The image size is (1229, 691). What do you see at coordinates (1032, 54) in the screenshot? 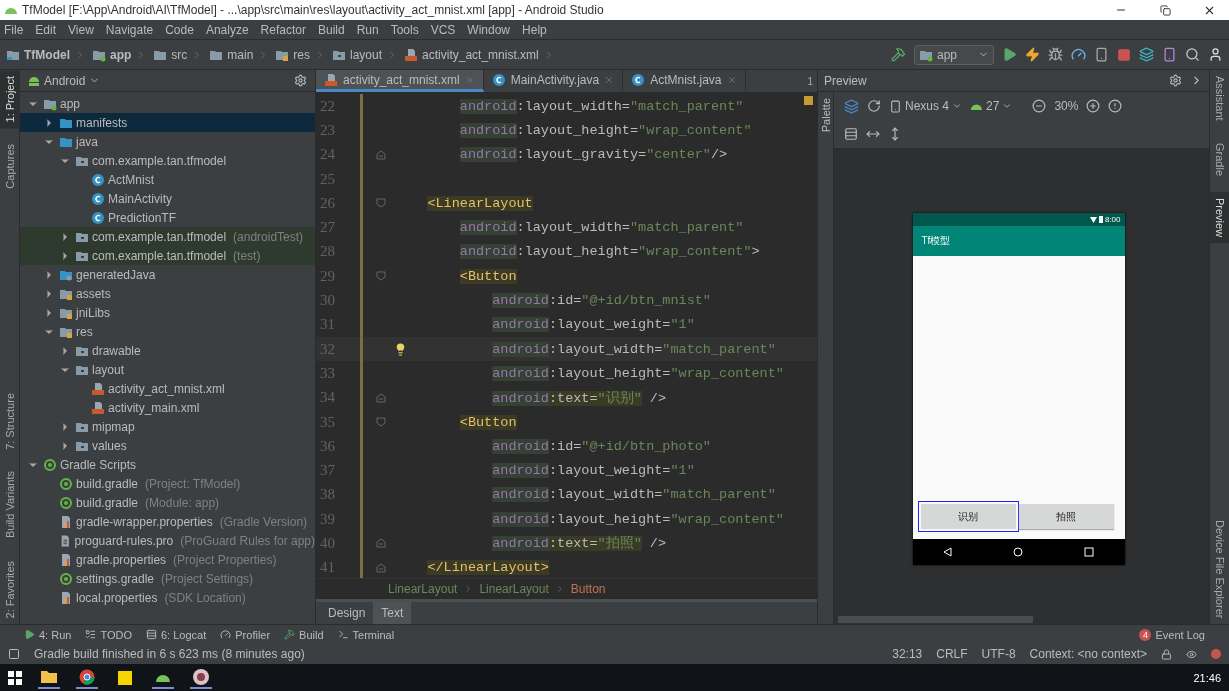
I see `lightning-icon` at bounding box center [1032, 54].